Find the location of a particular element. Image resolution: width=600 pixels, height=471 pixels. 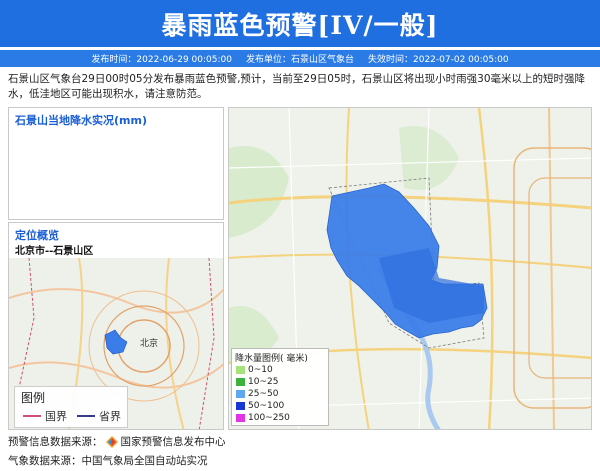

rain-legend-item: 25~50 is located at coordinates (257, 394).